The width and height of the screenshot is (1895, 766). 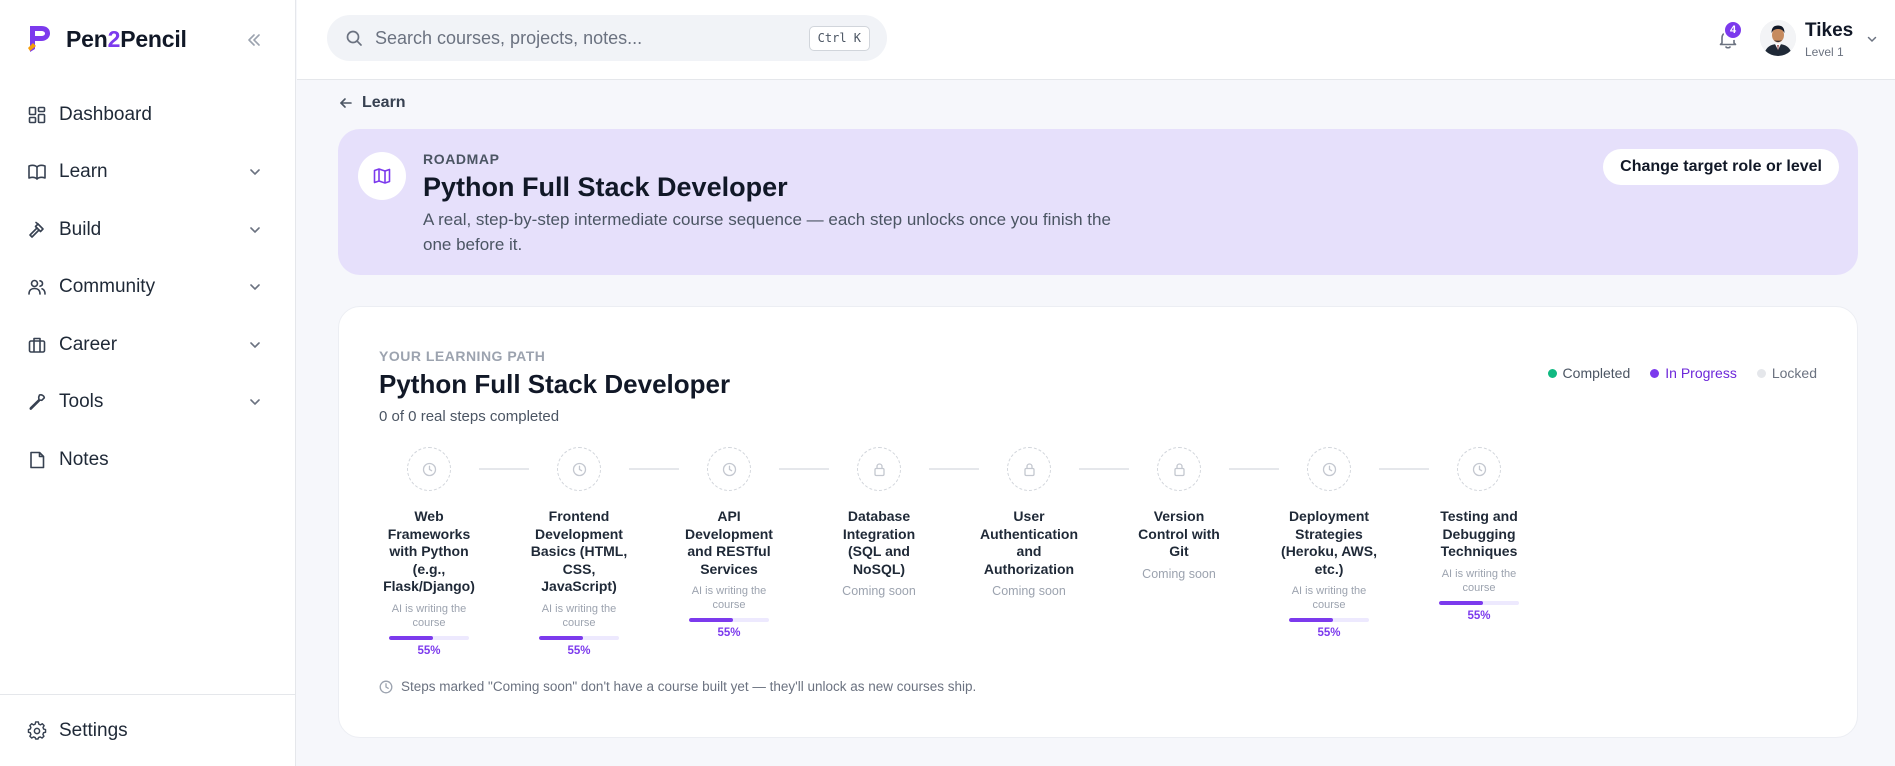 What do you see at coordinates (107, 287) in the screenshot?
I see `sidebar-item-label: Community` at bounding box center [107, 287].